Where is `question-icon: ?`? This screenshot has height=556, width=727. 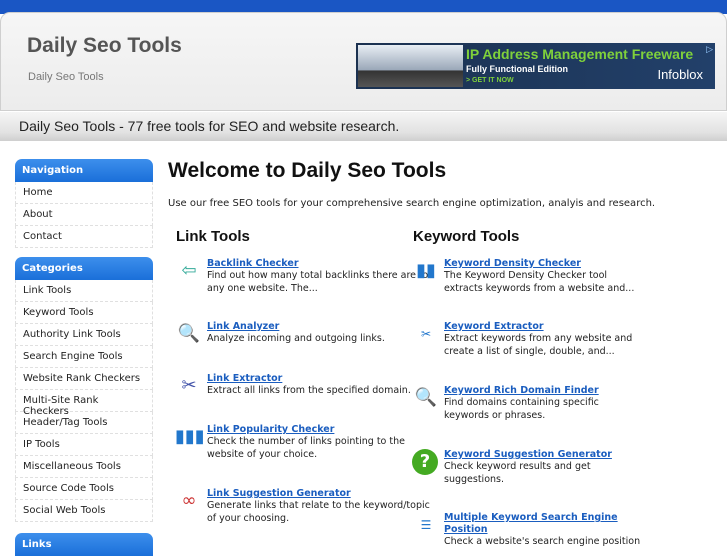 question-icon: ? is located at coordinates (425, 462).